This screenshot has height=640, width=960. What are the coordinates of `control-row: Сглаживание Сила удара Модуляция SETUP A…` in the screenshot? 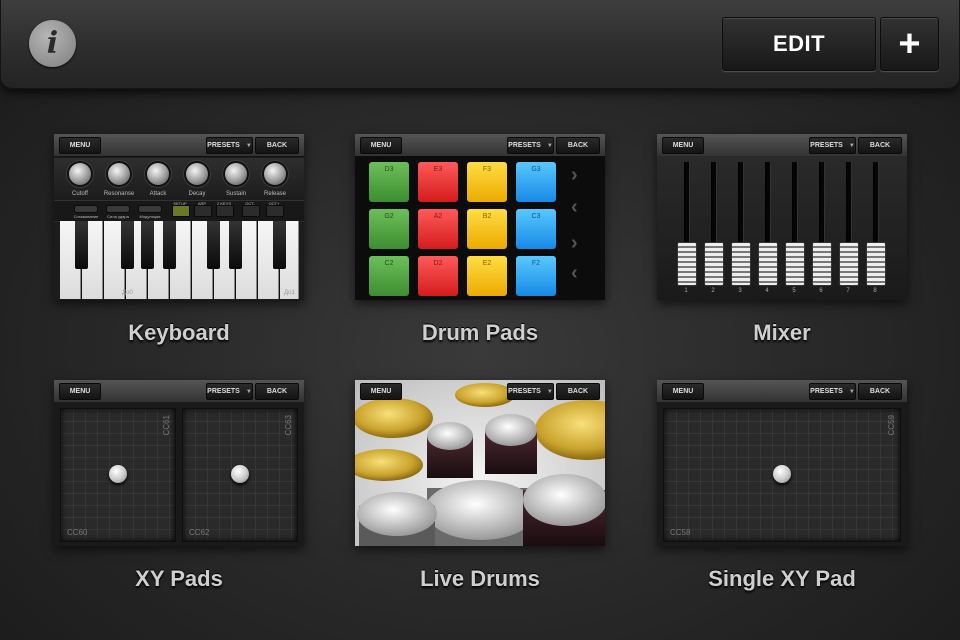 It's located at (179, 211).